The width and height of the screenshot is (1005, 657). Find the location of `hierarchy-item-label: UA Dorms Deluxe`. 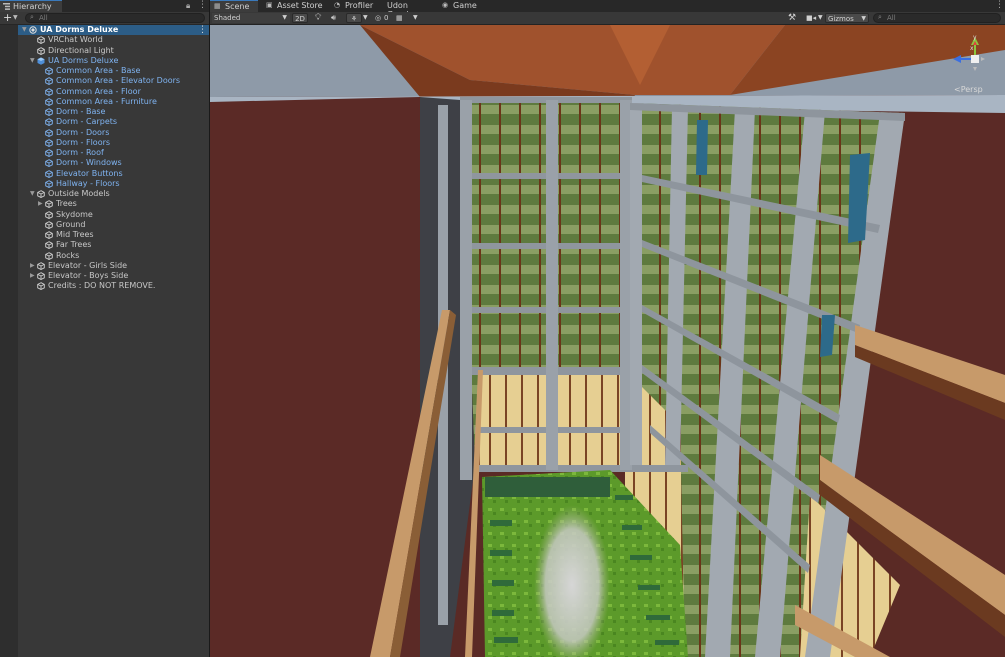

hierarchy-item-label: UA Dorms Deluxe is located at coordinates (83, 60).